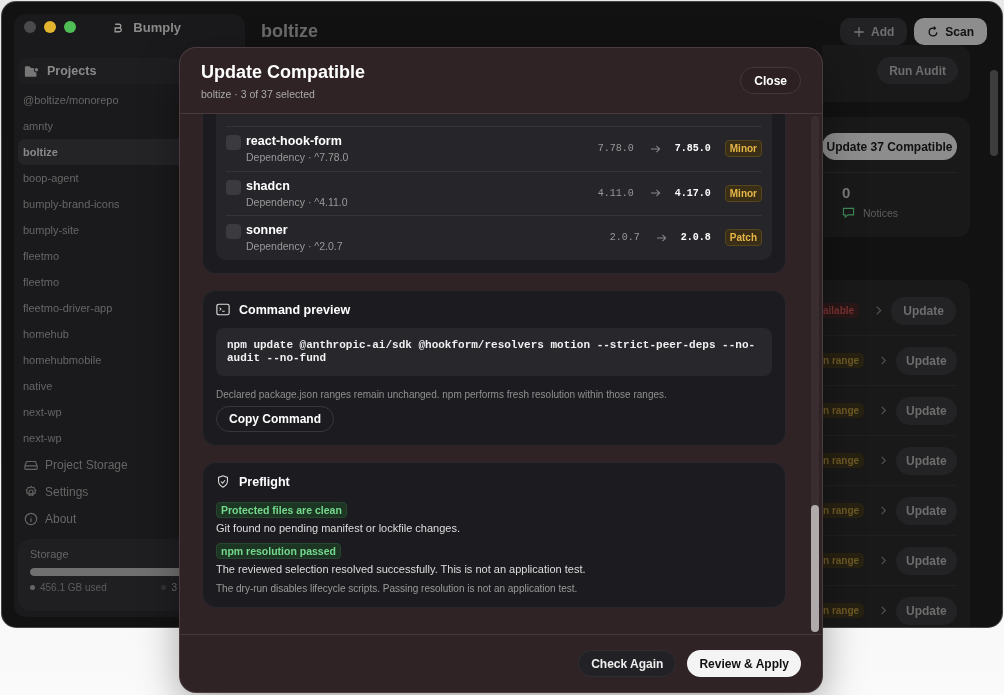  I want to click on notices-count: 0, so click(847, 192).